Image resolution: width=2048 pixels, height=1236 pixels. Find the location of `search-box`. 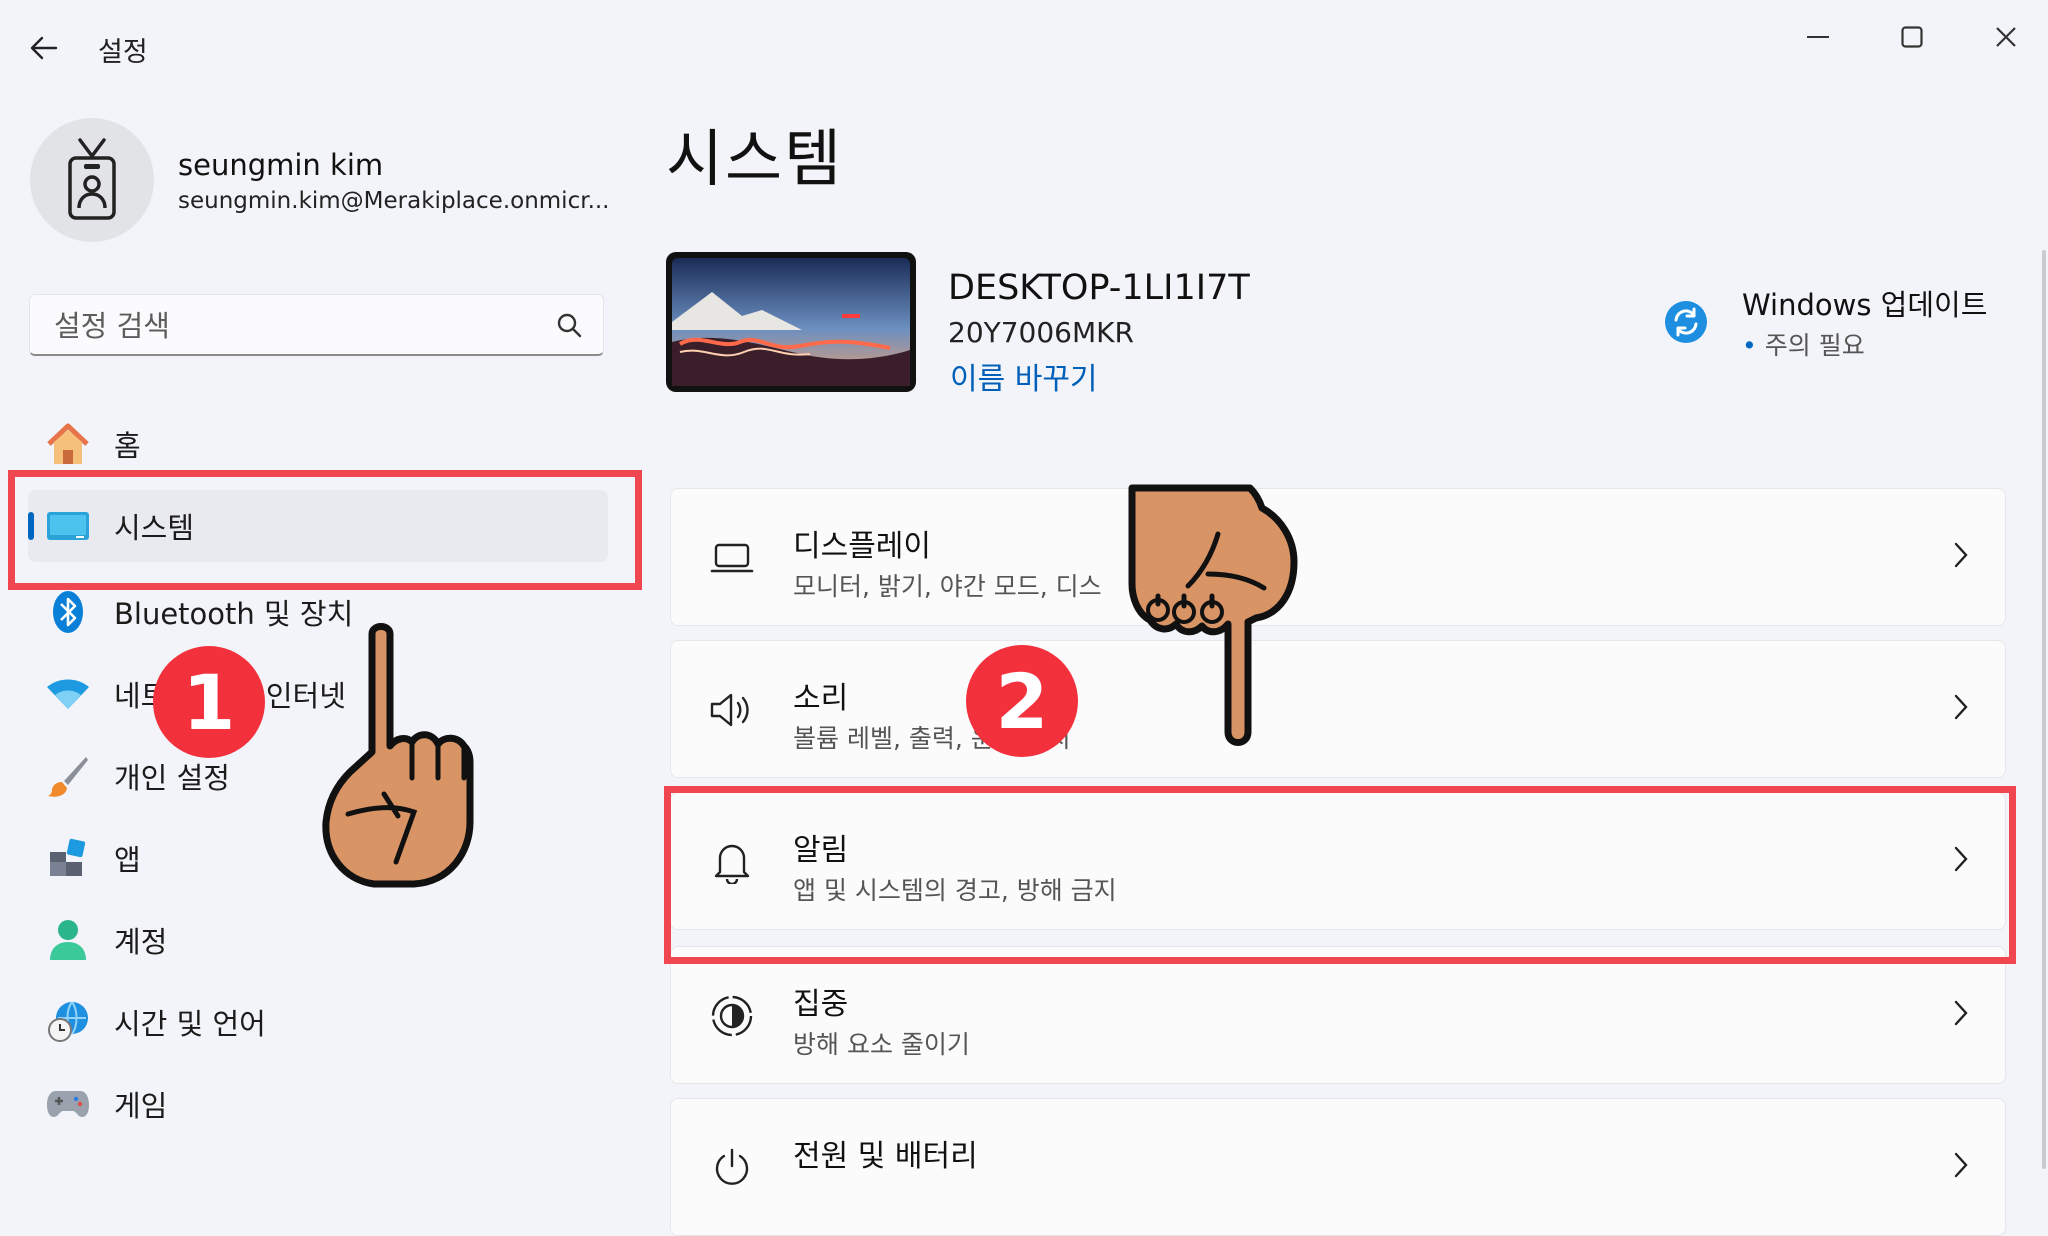

search-box is located at coordinates (316, 325).